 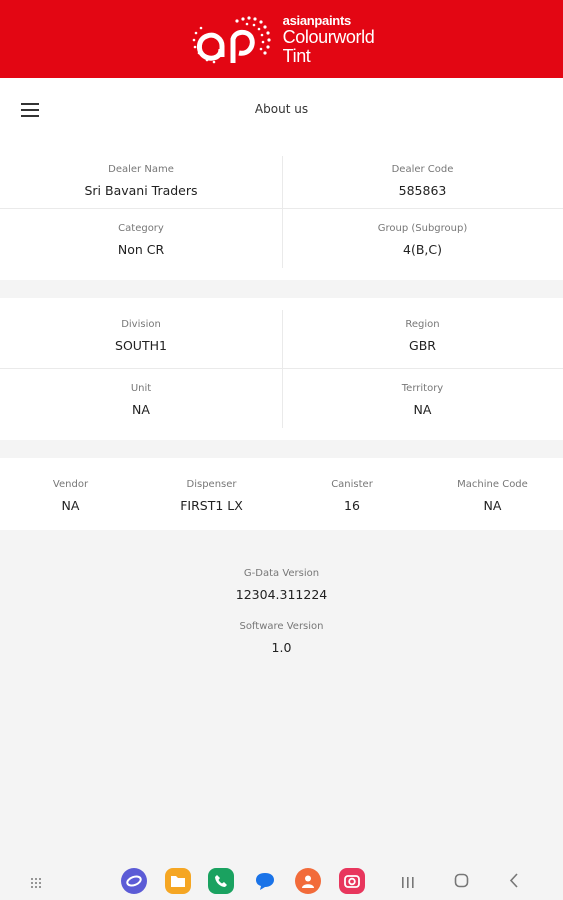 I want to click on canister-label: Canister, so click(x=352, y=484).